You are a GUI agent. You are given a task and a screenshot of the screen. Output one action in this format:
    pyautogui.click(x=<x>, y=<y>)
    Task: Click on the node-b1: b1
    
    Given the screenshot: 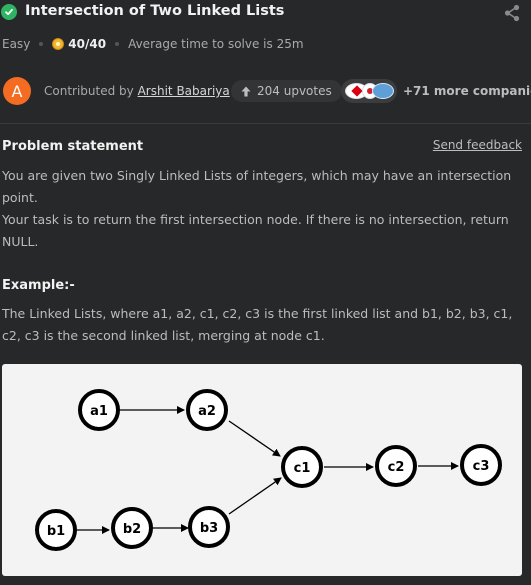 What is the action you would take?
    pyautogui.click(x=56, y=530)
    